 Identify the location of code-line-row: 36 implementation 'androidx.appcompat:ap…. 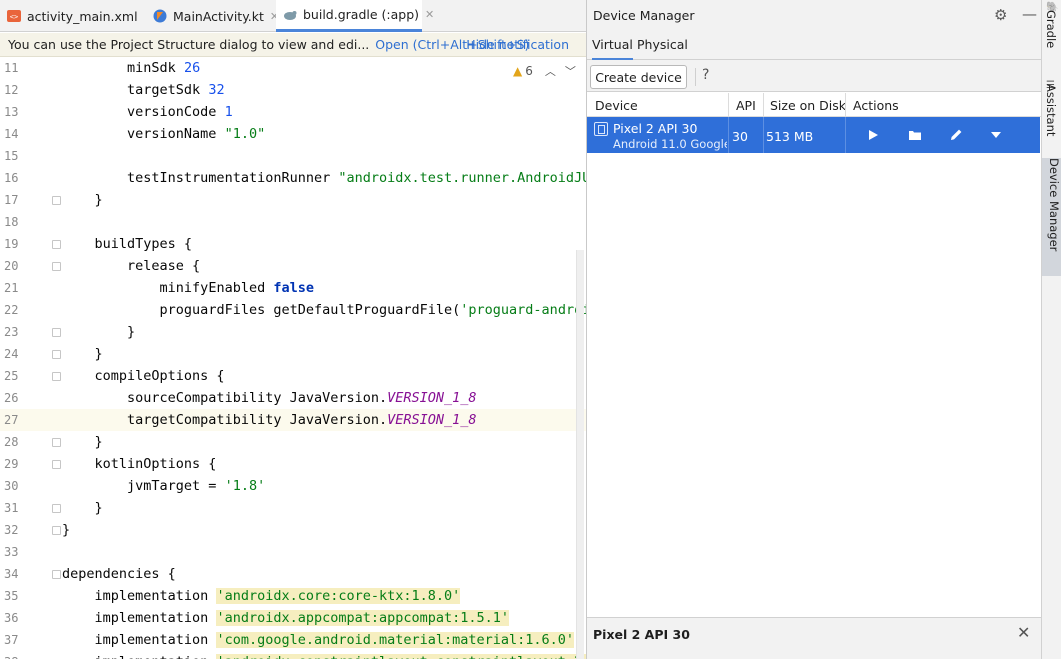
(293, 618).